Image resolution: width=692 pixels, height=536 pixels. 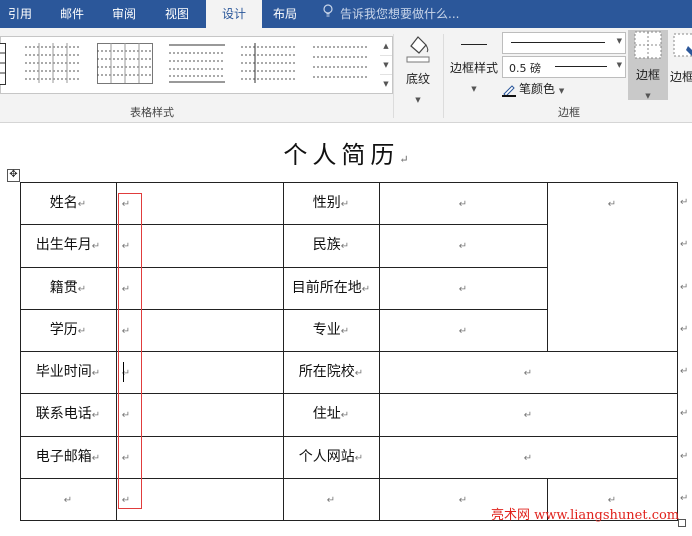 What do you see at coordinates (386, 84) in the screenshot?
I see `gallery-more-button: ▼` at bounding box center [386, 84].